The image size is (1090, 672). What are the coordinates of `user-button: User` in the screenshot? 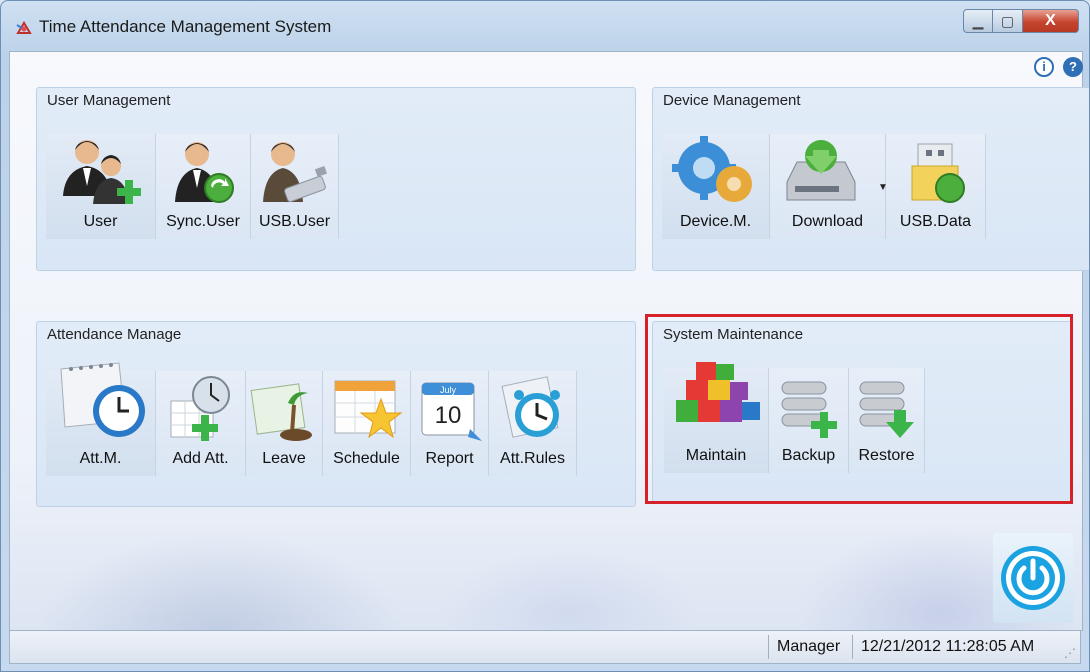 It's located at (101, 186).